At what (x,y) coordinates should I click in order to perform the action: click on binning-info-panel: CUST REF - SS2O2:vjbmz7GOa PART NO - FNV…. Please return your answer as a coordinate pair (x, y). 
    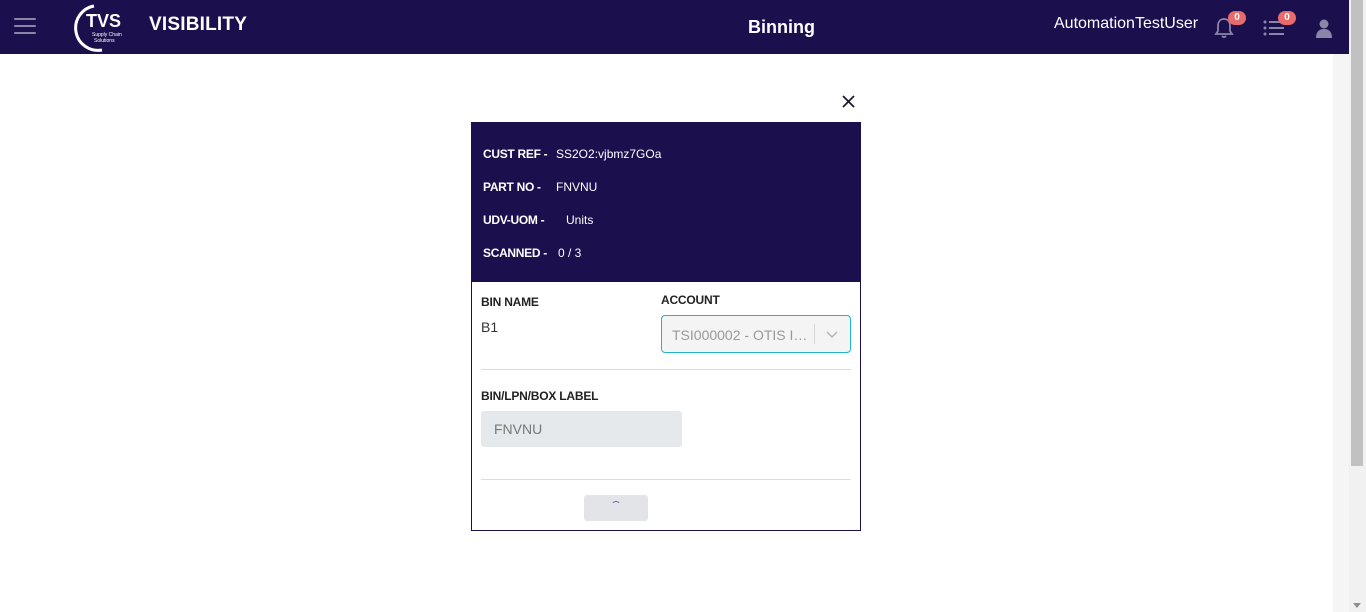
    Looking at the image, I should click on (666, 202).